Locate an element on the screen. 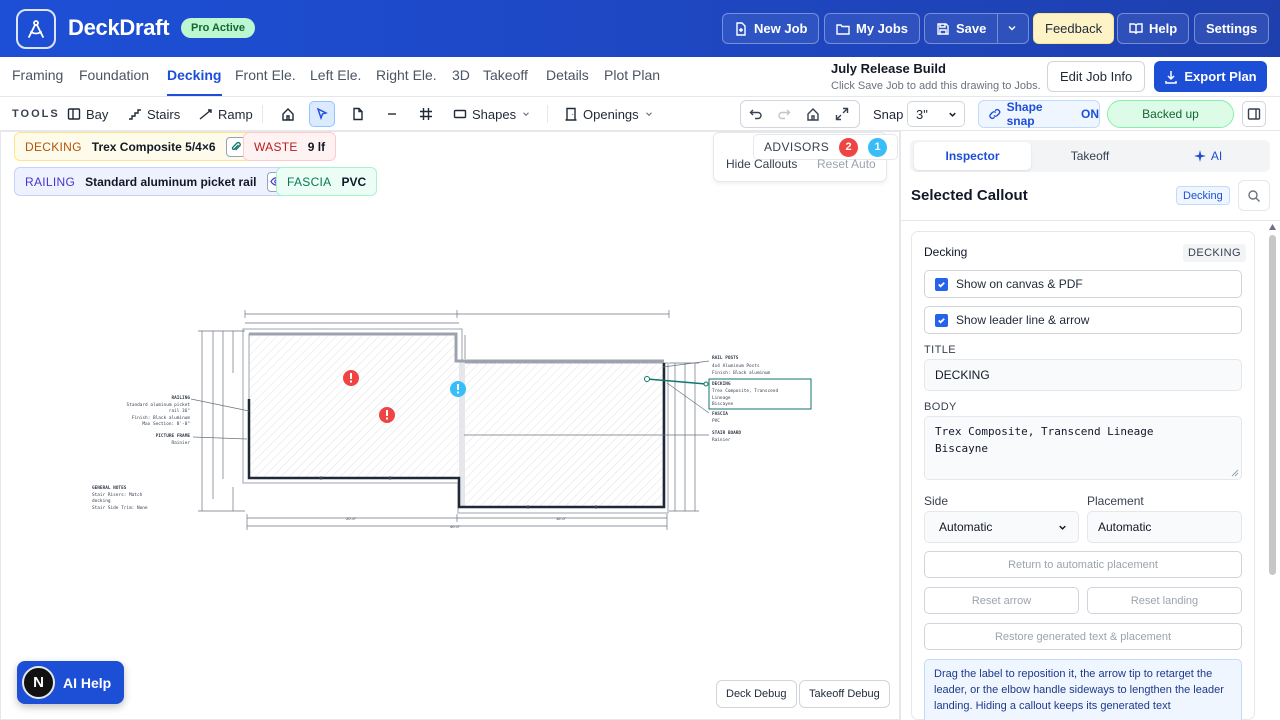 This screenshot has height=720, width=1280. decking-callout-line: Lineage is located at coordinates (721, 398).